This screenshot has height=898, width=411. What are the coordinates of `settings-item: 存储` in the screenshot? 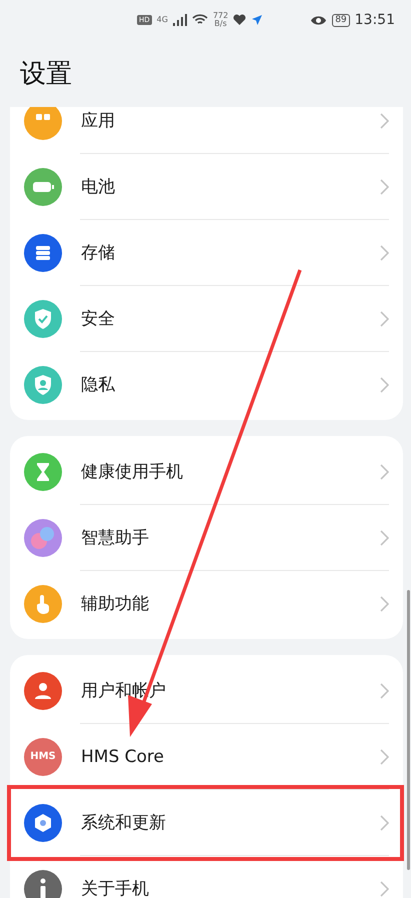 It's located at (206, 252).